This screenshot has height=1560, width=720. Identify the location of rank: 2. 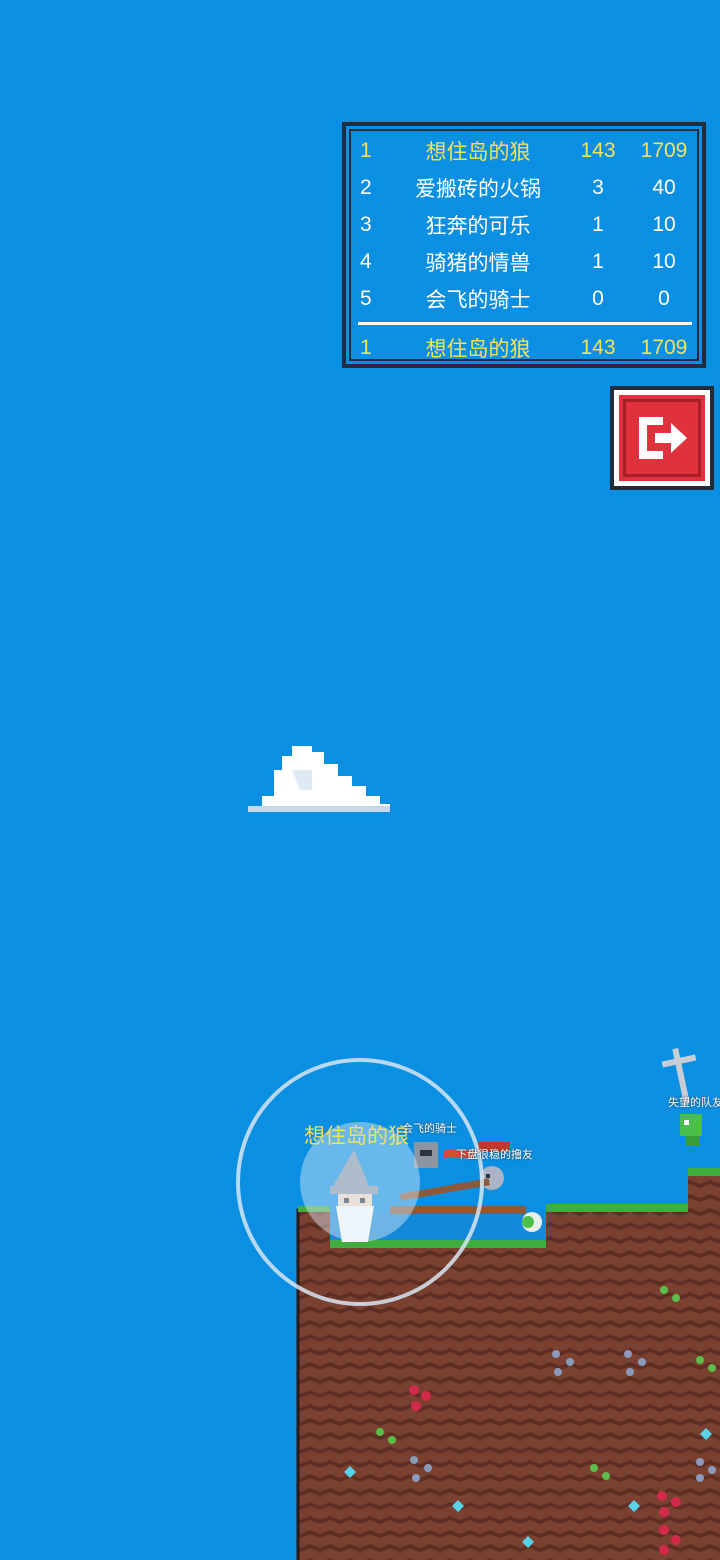
(366, 187).